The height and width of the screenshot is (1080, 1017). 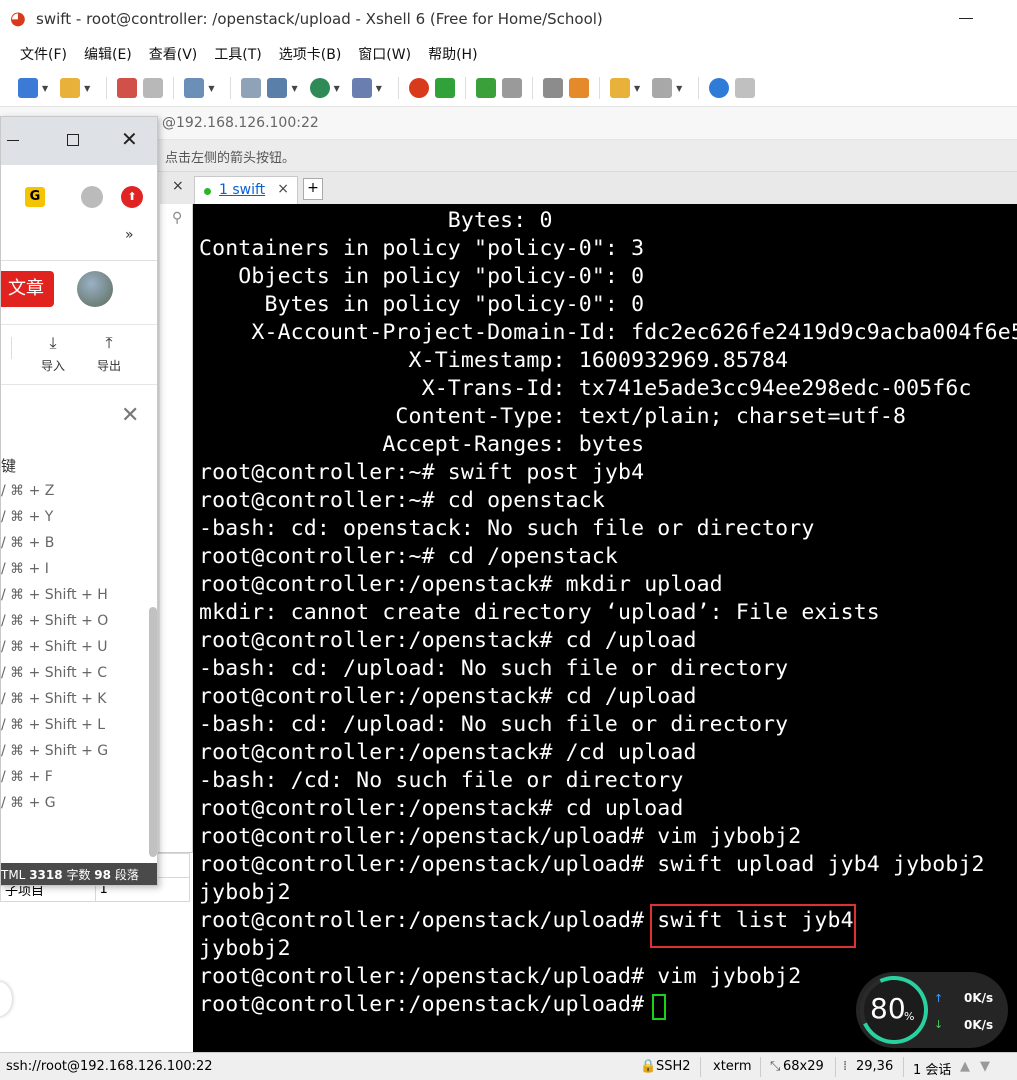 What do you see at coordinates (25, 569) in the screenshot?
I see `shortcut-item: / ⌘ + I` at bounding box center [25, 569].